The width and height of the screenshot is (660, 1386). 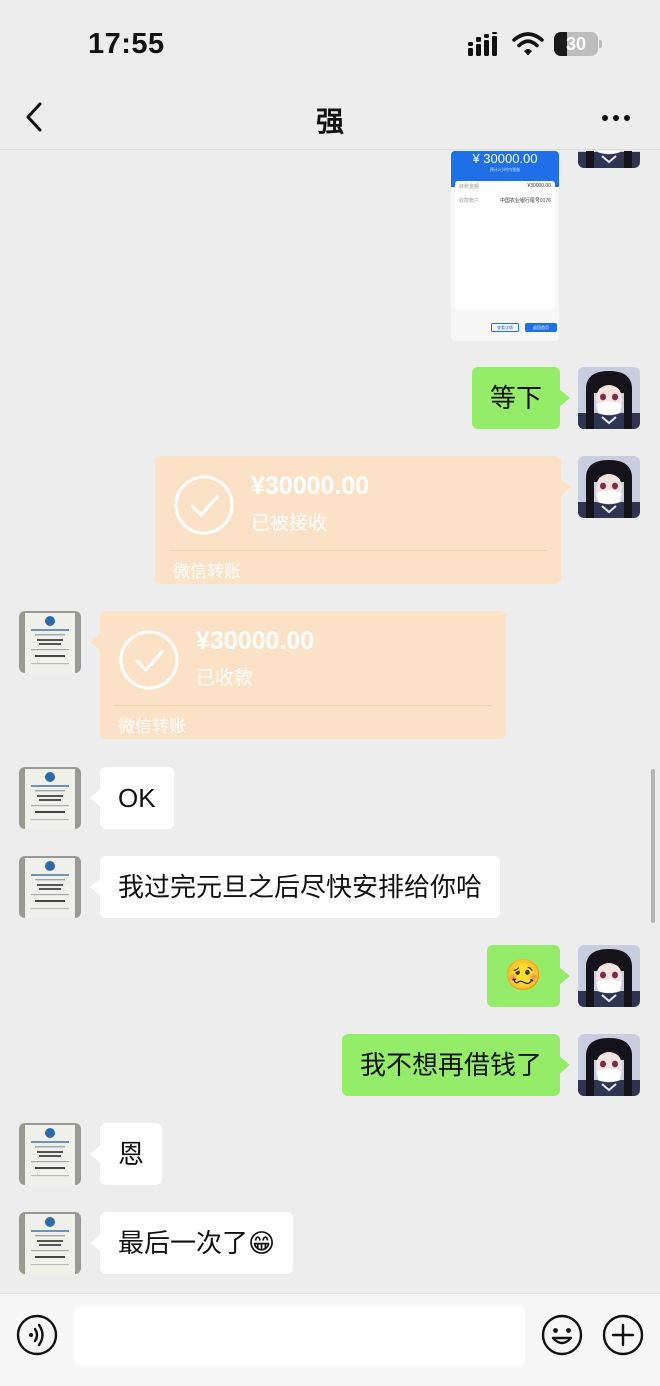 I want to click on input-bar, so click(x=330, y=1339).